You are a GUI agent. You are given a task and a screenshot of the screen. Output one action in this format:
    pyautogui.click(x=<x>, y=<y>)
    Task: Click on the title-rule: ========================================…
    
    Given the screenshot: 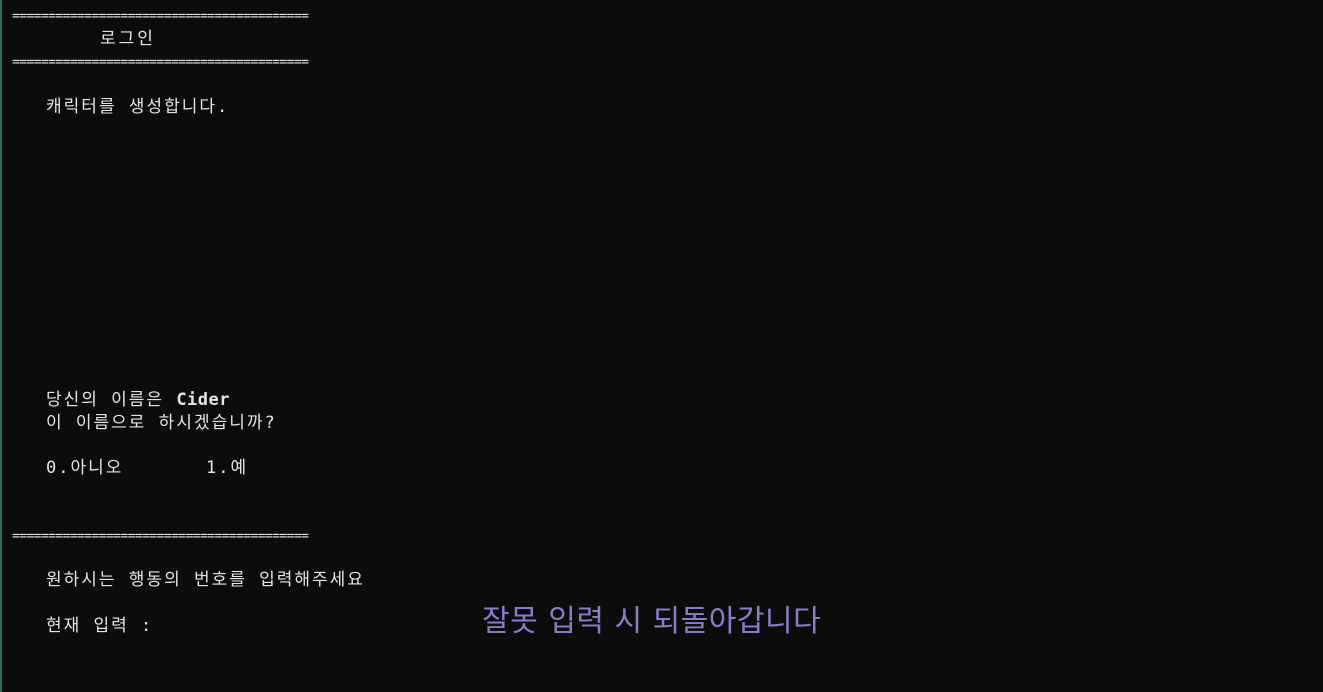 What is the action you would take?
    pyautogui.click(x=160, y=62)
    